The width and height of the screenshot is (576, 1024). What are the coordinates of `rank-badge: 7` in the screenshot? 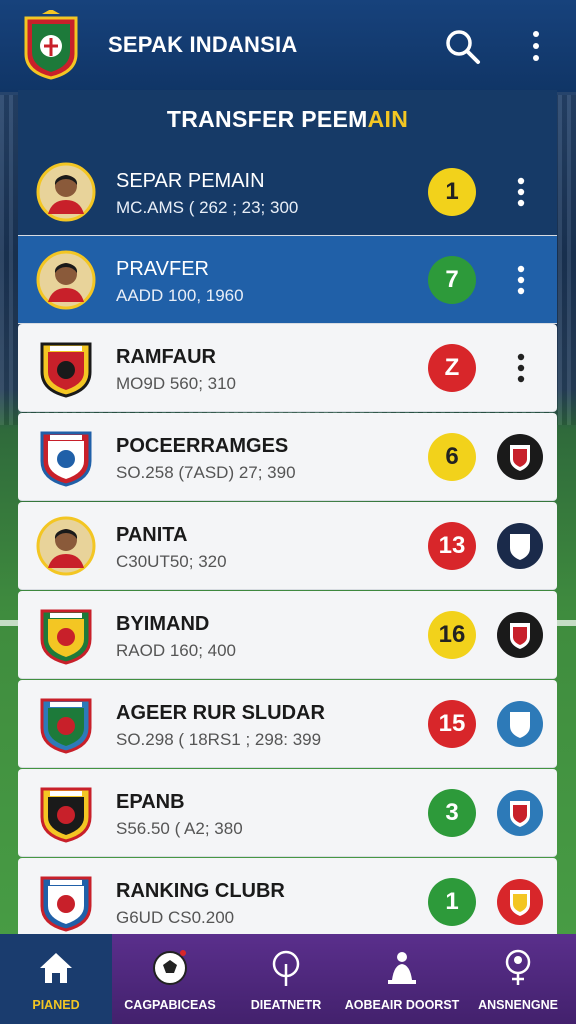 It's located at (452, 280).